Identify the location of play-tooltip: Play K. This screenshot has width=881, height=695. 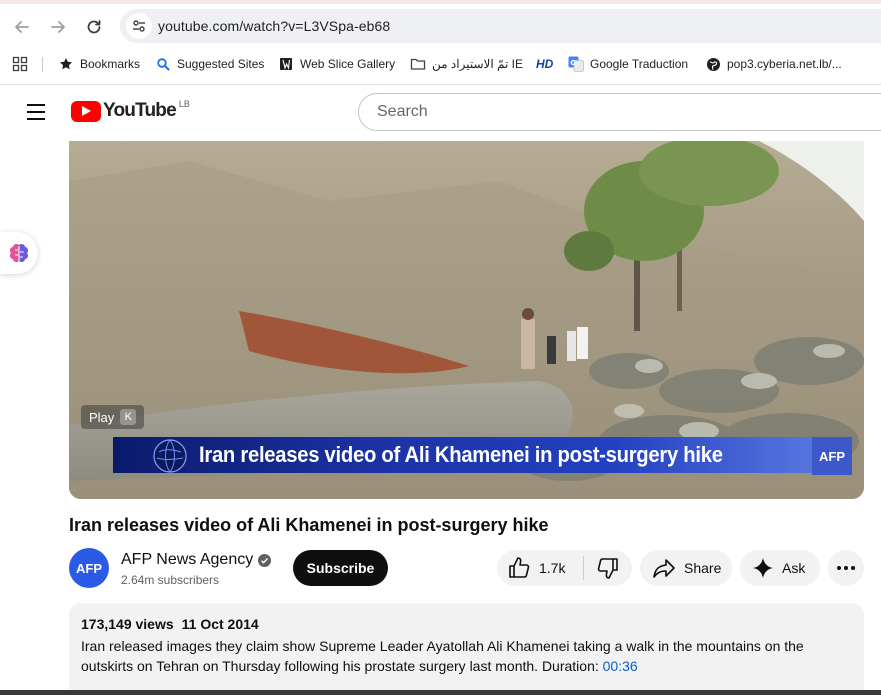
(113, 417).